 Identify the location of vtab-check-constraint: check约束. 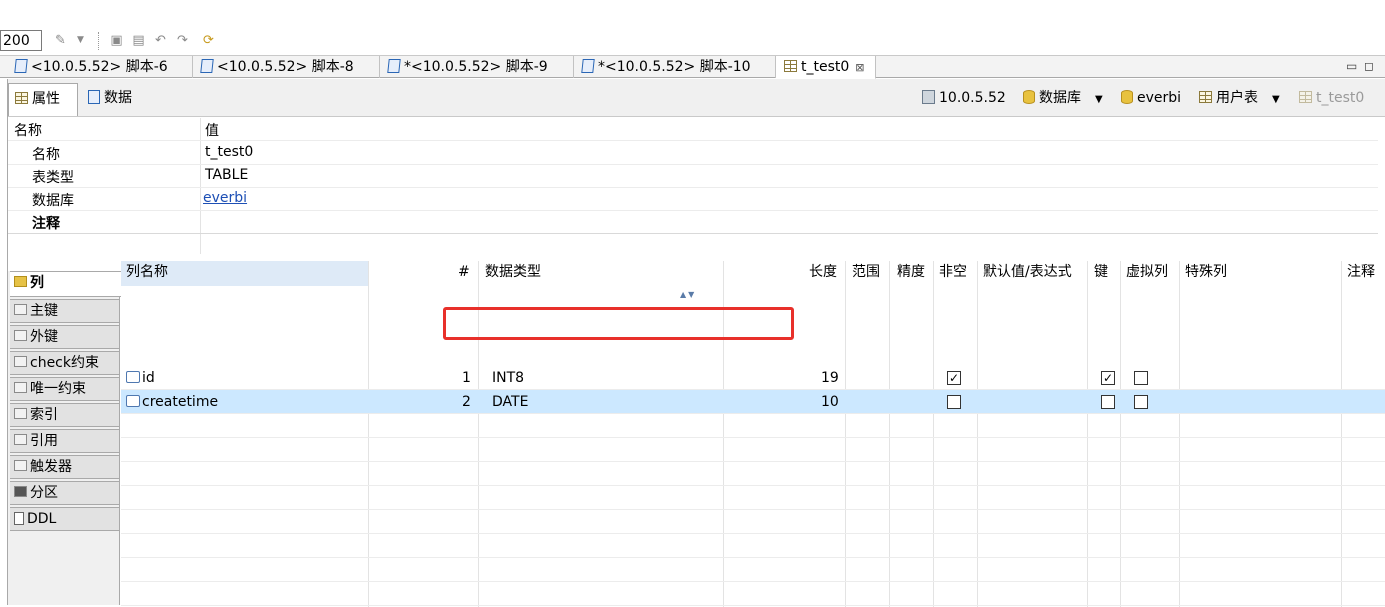
(65, 363).